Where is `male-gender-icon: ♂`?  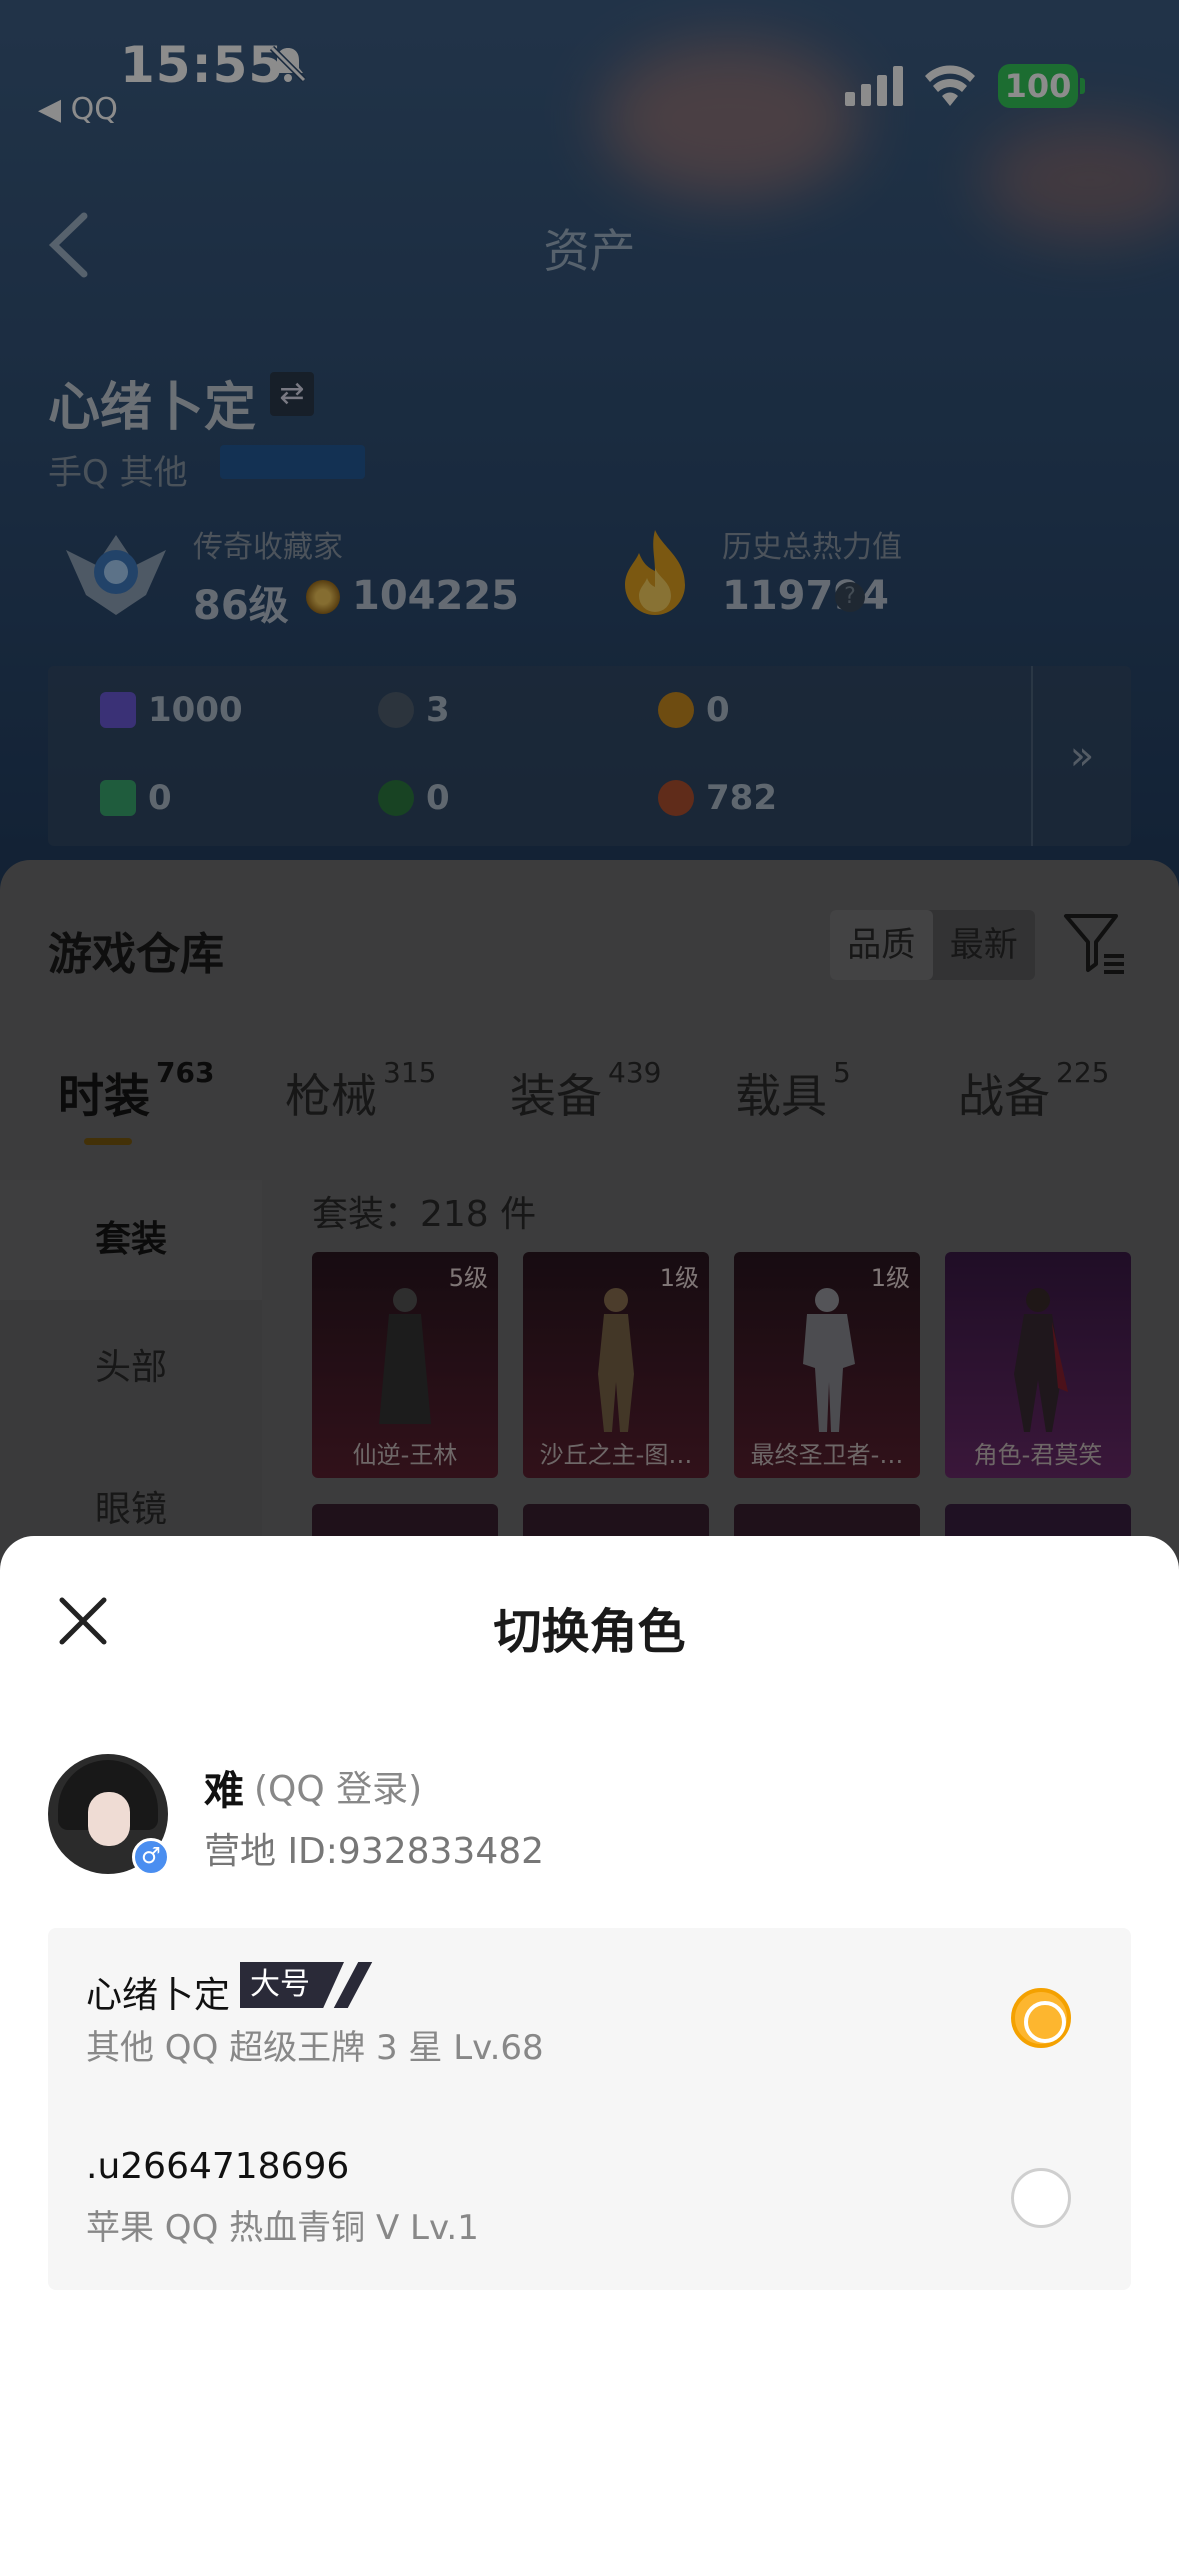 male-gender-icon: ♂ is located at coordinates (151, 1857).